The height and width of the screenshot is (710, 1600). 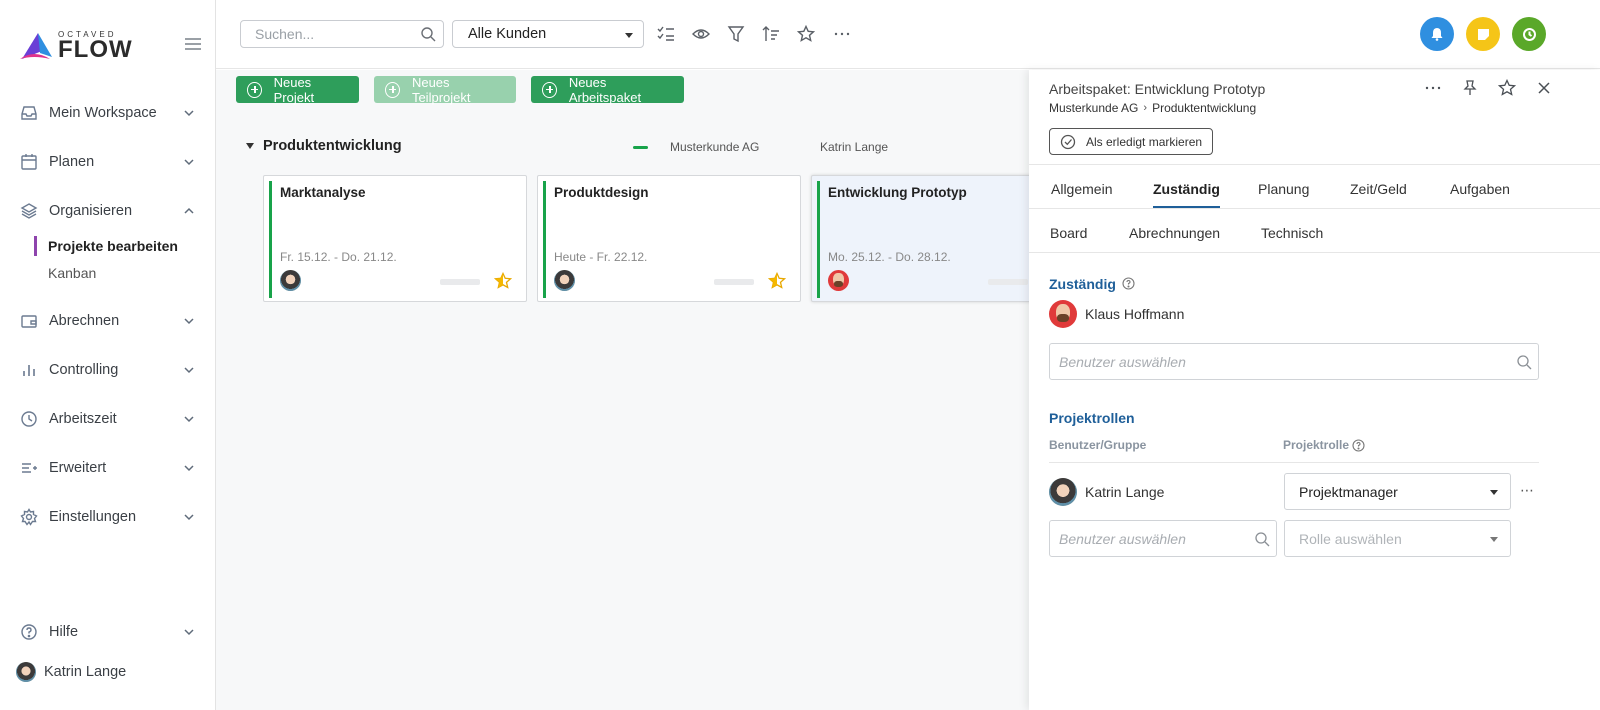 I want to click on sidebar-item-label: Abrechnen, so click(x=84, y=321).